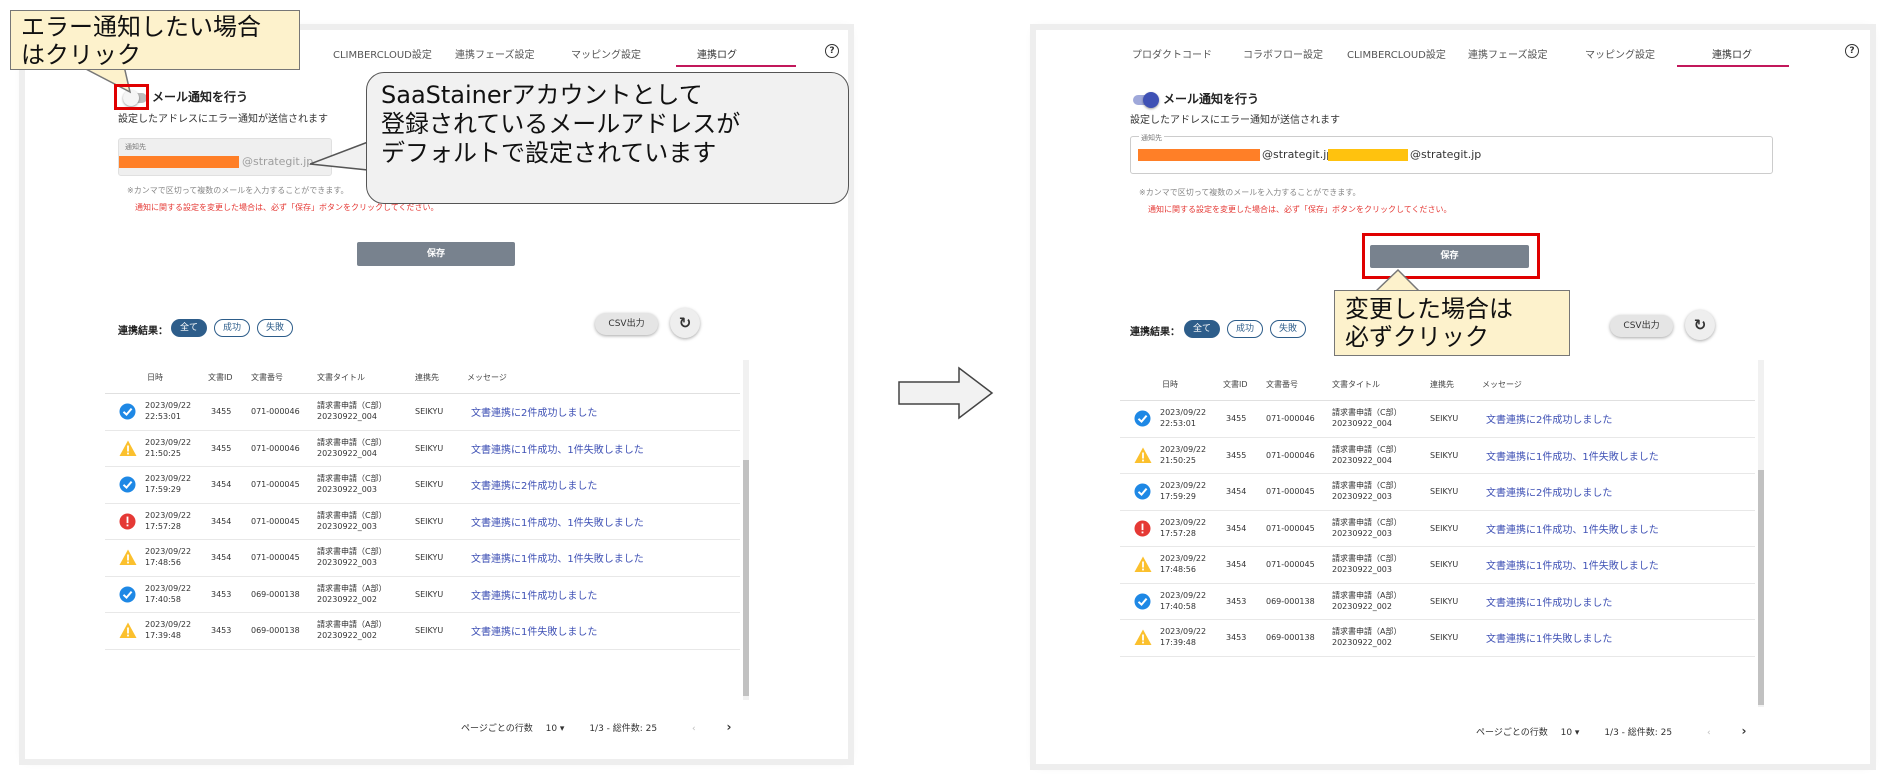 The image size is (1883, 781). Describe the element at coordinates (1549, 603) in the screenshot. I see `row-message: 文書連携に1件成功しました` at that location.